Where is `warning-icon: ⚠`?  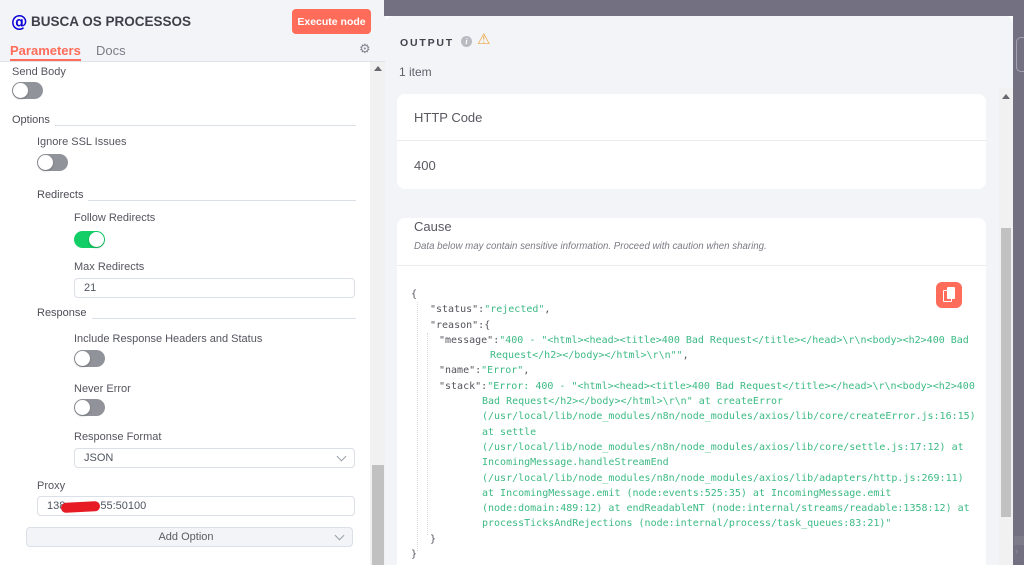 warning-icon: ⚠ is located at coordinates (484, 39).